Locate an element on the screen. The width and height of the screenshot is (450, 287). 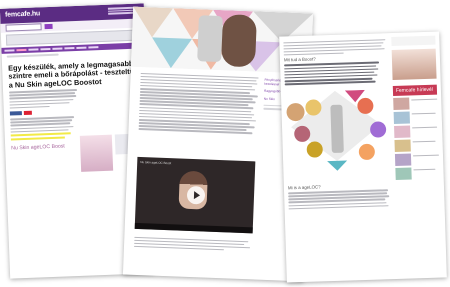
googleplus-share-button is located at coordinates (27, 113).